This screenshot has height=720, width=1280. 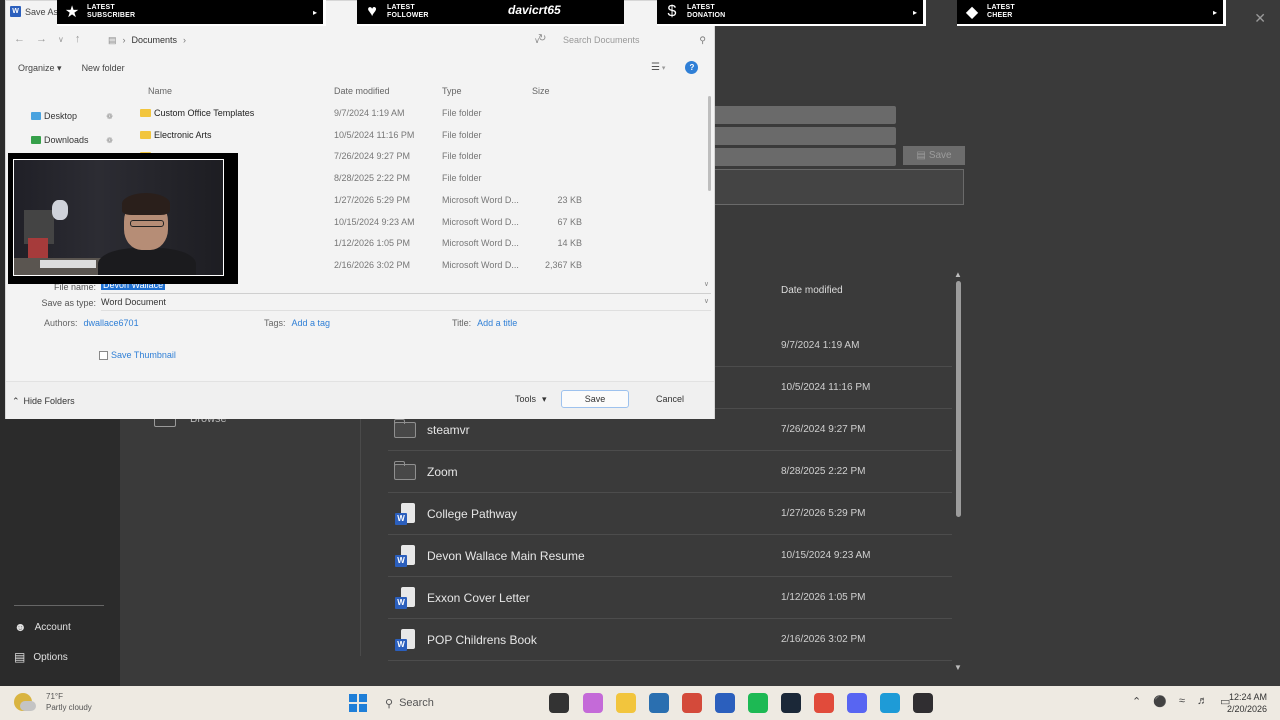 What do you see at coordinates (137, 355) in the screenshot?
I see `save-thumbnail-checkbox: Save Thumbnail` at bounding box center [137, 355].